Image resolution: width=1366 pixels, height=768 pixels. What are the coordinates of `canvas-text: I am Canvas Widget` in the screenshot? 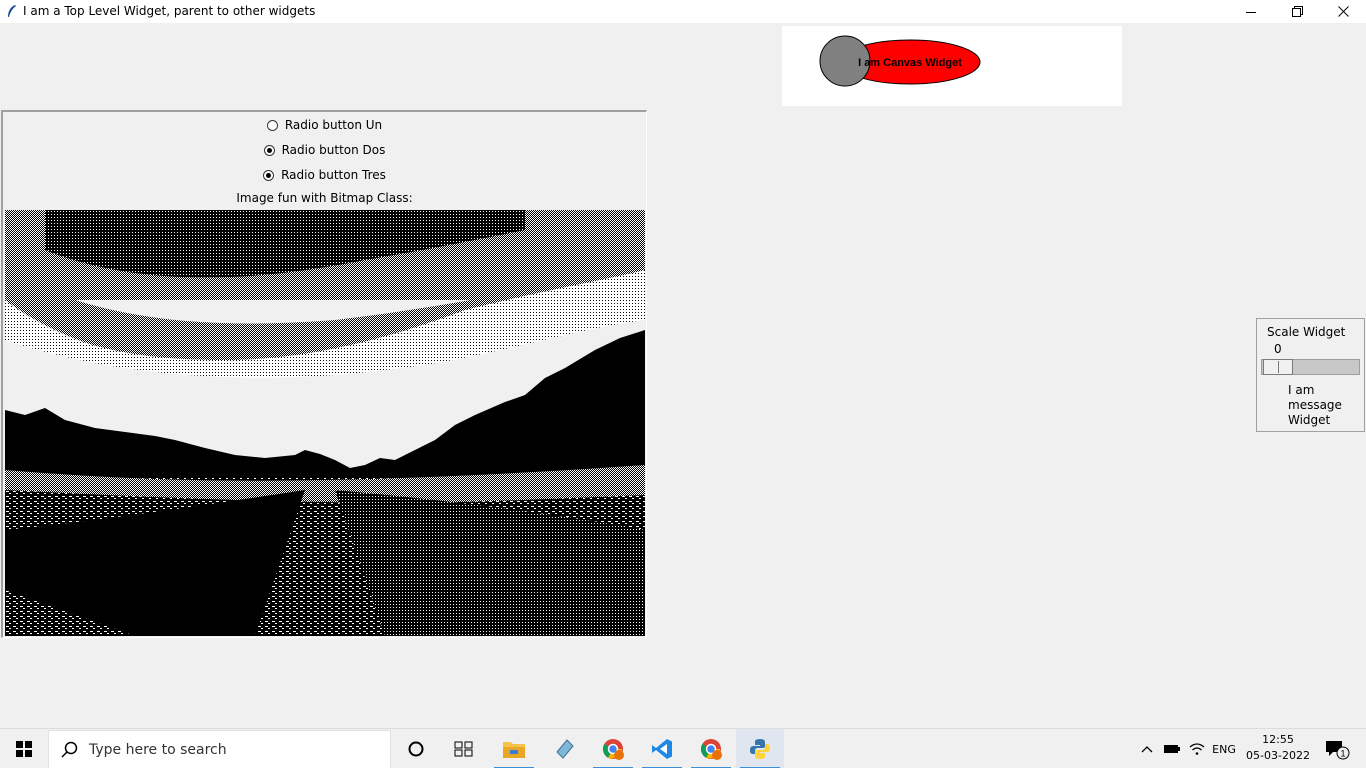 It's located at (910, 63).